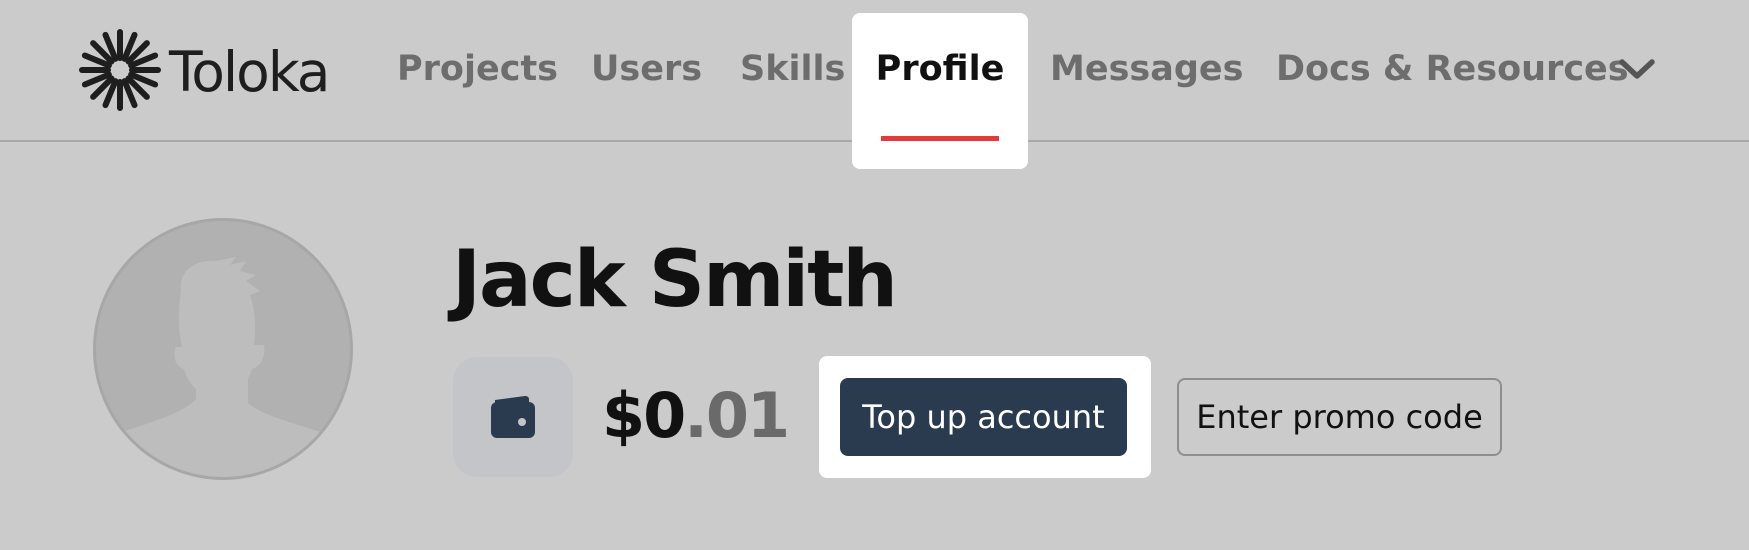  What do you see at coordinates (1339, 417) in the screenshot?
I see `enter-promo-code-button: Enter promo code` at bounding box center [1339, 417].